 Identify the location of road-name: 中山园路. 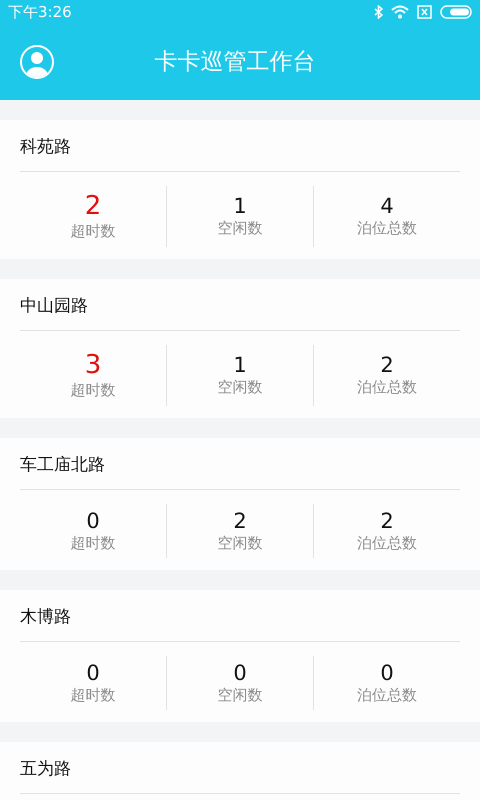
(240, 305).